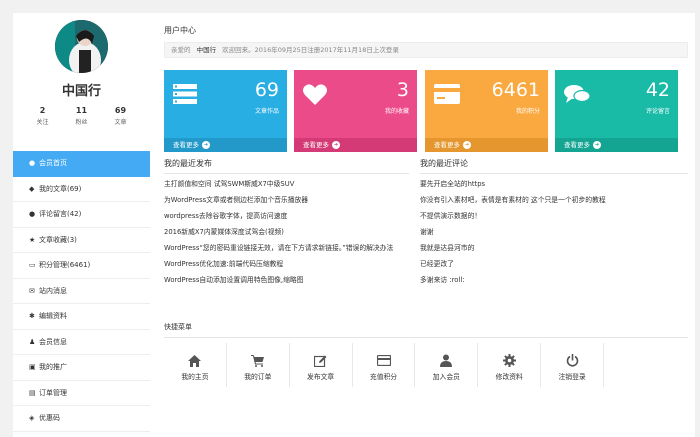  I want to click on card-label: 我的积分, so click(527, 111).